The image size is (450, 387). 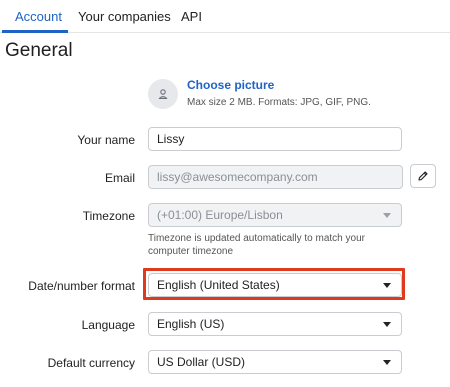 I want to click on user-icon, so click(x=163, y=94).